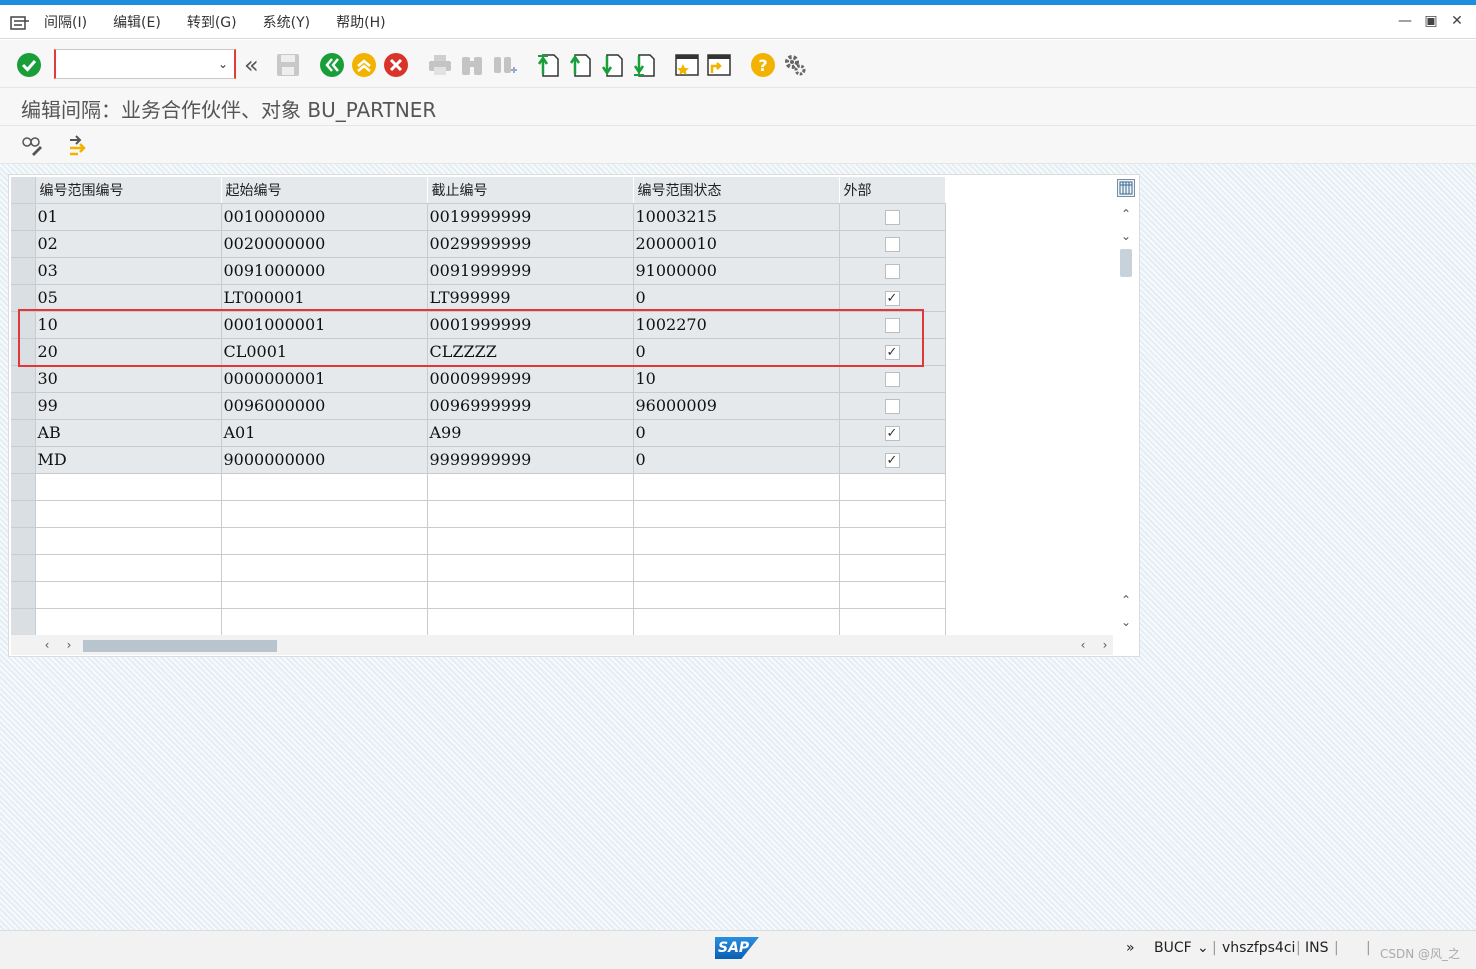  What do you see at coordinates (1130, 948) in the screenshot?
I see `status-expand-icon: »` at bounding box center [1130, 948].